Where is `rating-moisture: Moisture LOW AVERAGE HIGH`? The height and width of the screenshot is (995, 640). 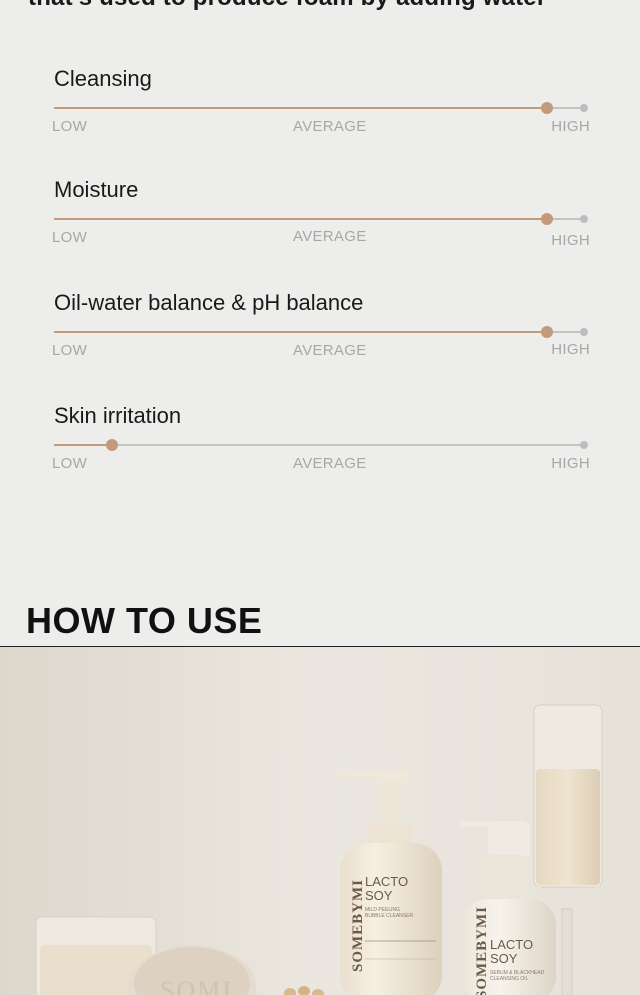 rating-moisture: Moisture LOW AVERAGE HIGH is located at coordinates (322, 213).